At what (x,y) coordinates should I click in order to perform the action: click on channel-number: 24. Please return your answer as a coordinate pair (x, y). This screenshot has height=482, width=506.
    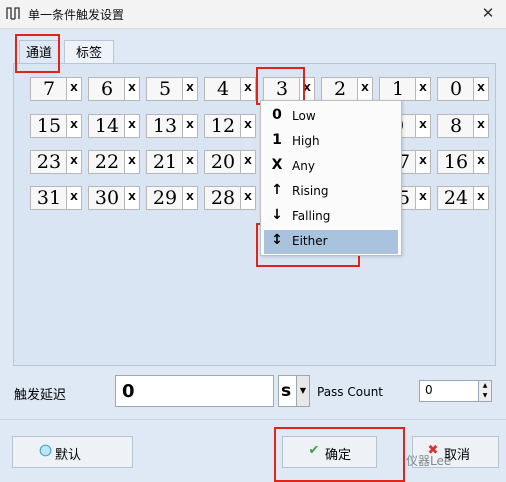
    Looking at the image, I should click on (456, 198).